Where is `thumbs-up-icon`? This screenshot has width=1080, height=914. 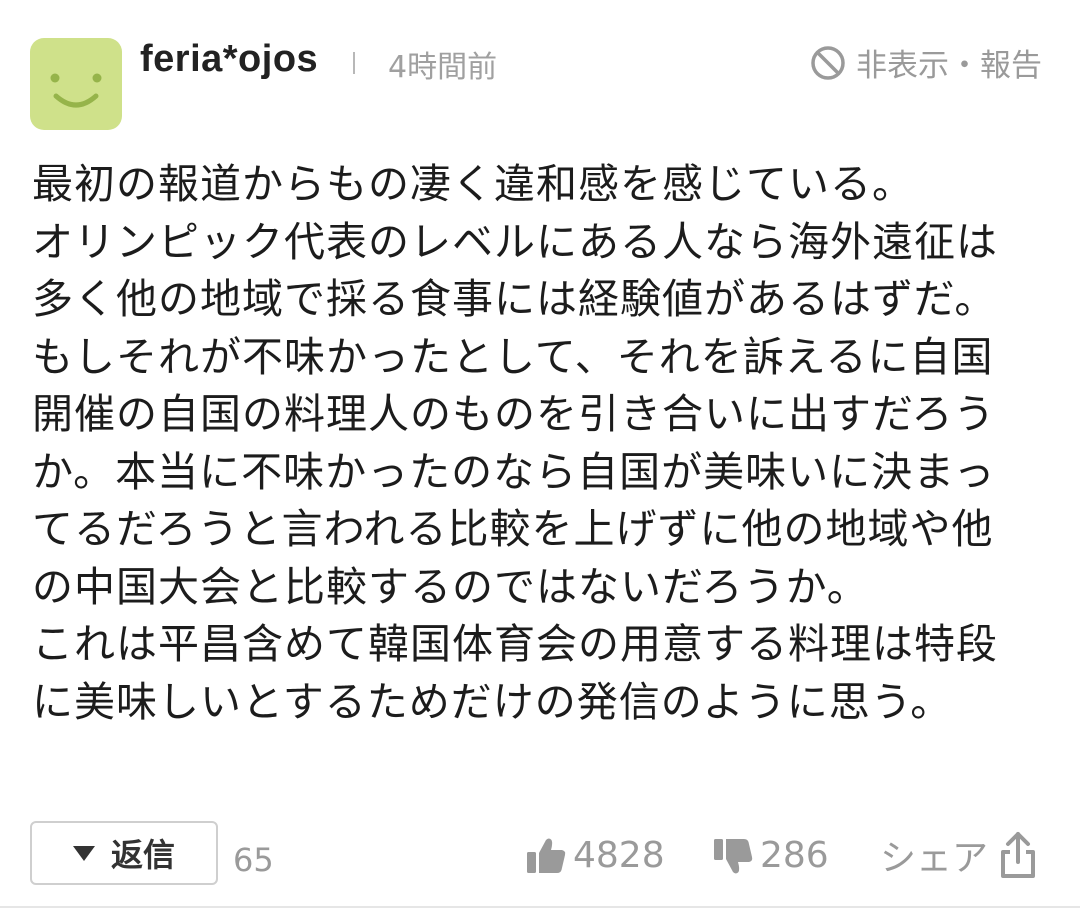
thumbs-up-icon is located at coordinates (546, 855).